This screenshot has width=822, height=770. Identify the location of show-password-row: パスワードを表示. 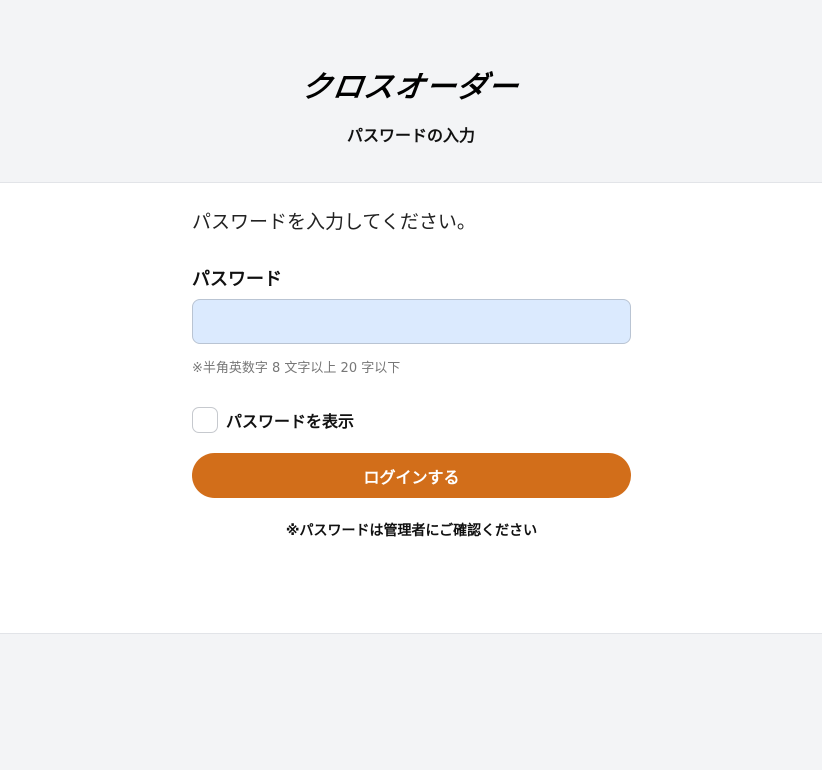
(273, 420).